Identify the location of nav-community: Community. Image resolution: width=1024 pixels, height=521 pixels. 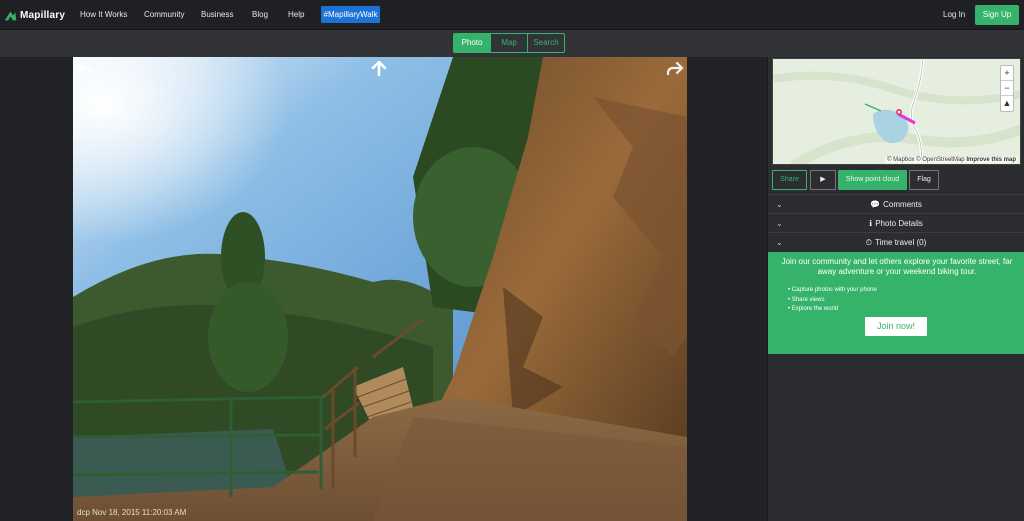
(164, 14).